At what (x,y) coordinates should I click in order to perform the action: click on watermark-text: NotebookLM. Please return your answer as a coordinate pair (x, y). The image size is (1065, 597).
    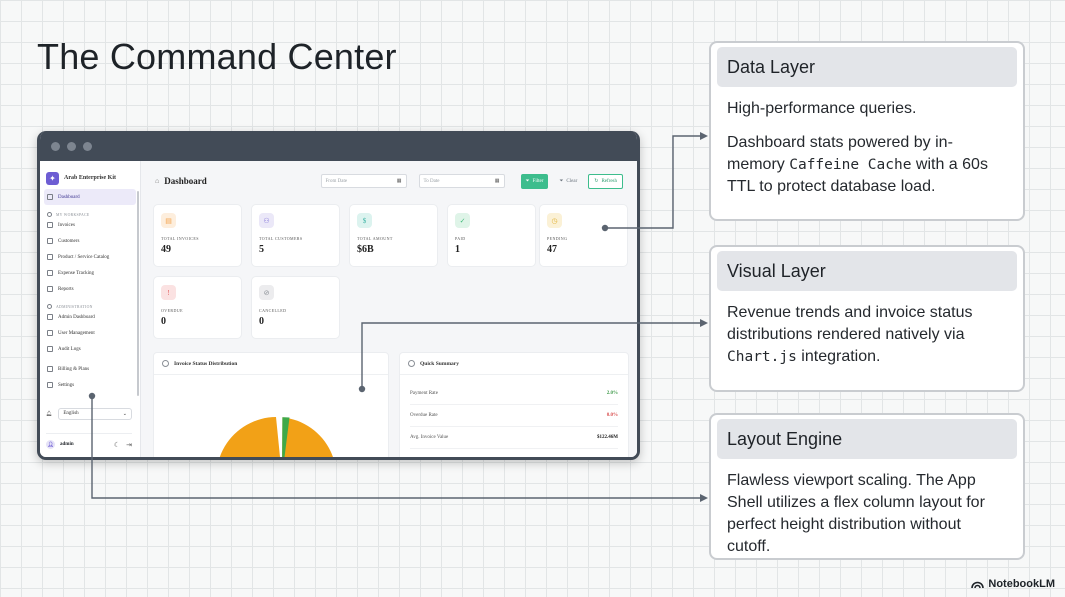
    Looking at the image, I should click on (1021, 584).